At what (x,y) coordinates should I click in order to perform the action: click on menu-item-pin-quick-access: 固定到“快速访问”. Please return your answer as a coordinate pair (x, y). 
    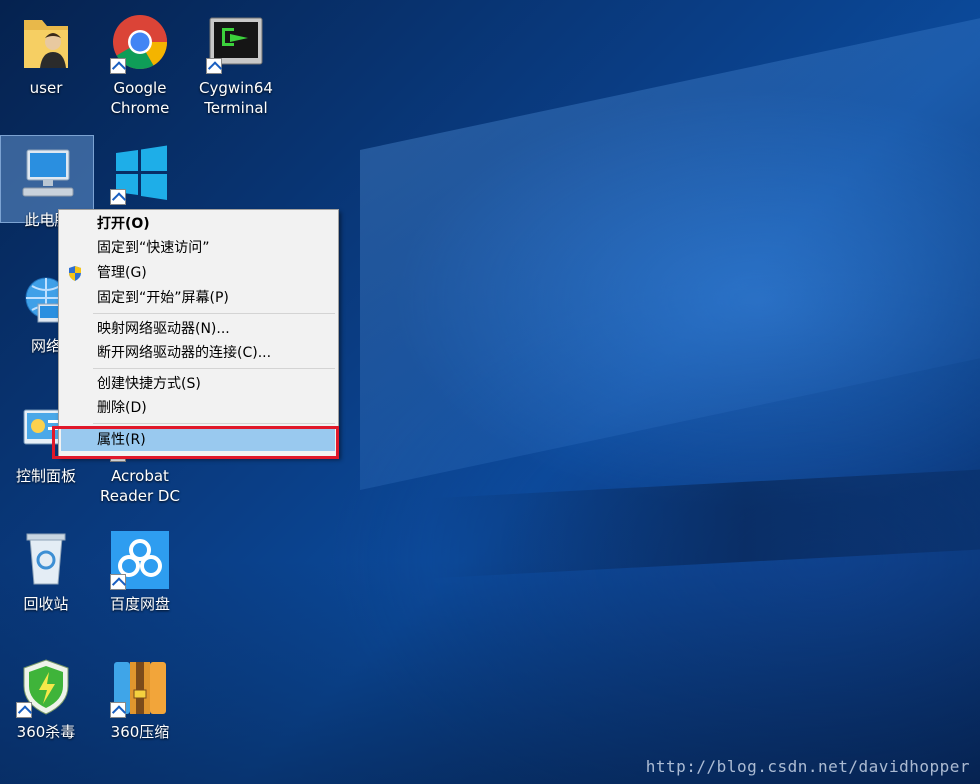
    Looking at the image, I should click on (198, 248).